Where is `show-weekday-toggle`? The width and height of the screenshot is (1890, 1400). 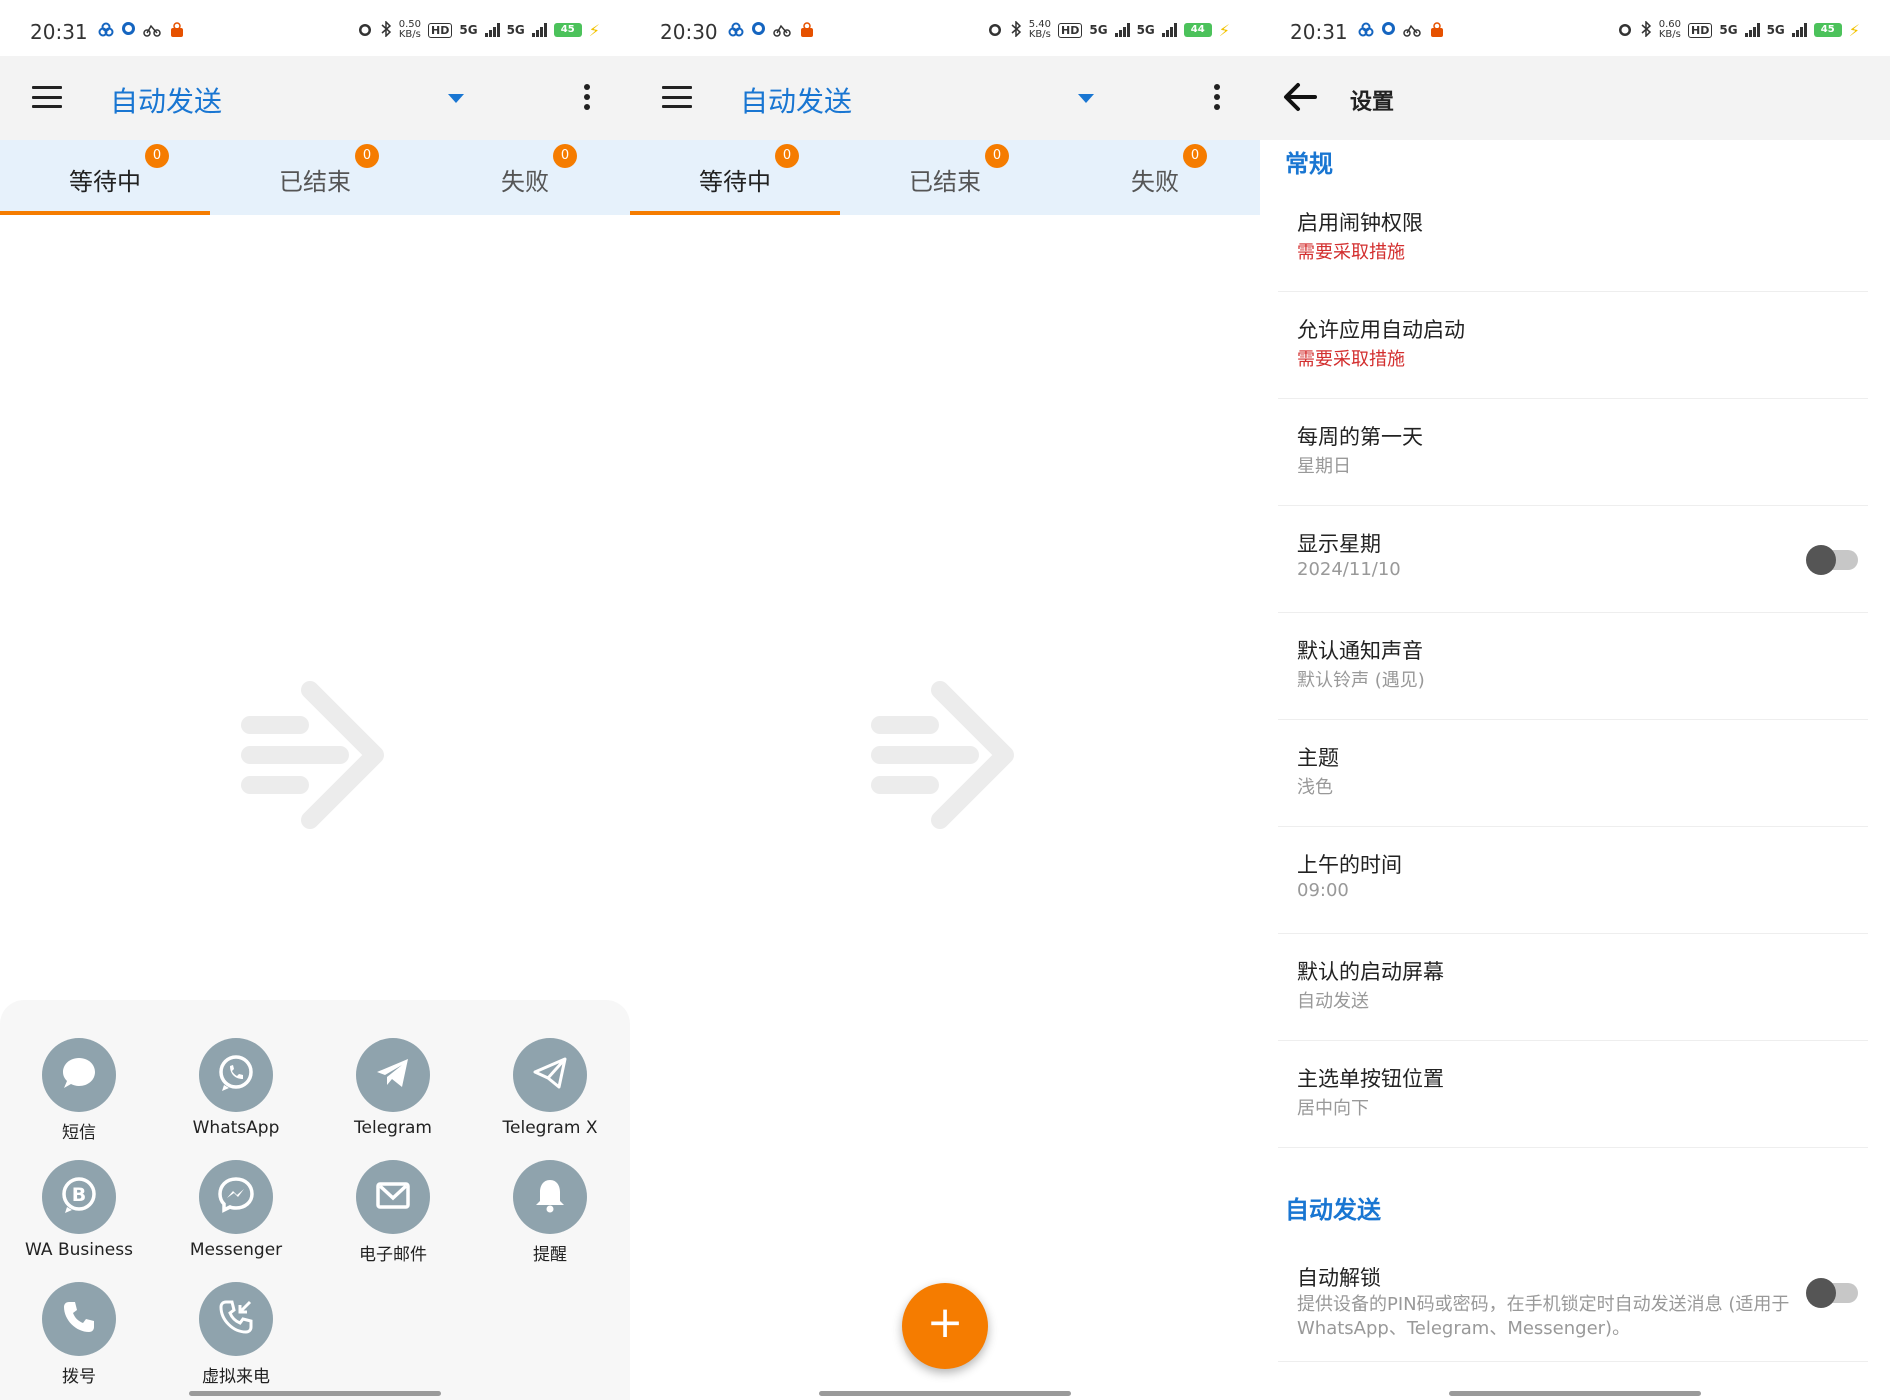 show-weekday-toggle is located at coordinates (1832, 560).